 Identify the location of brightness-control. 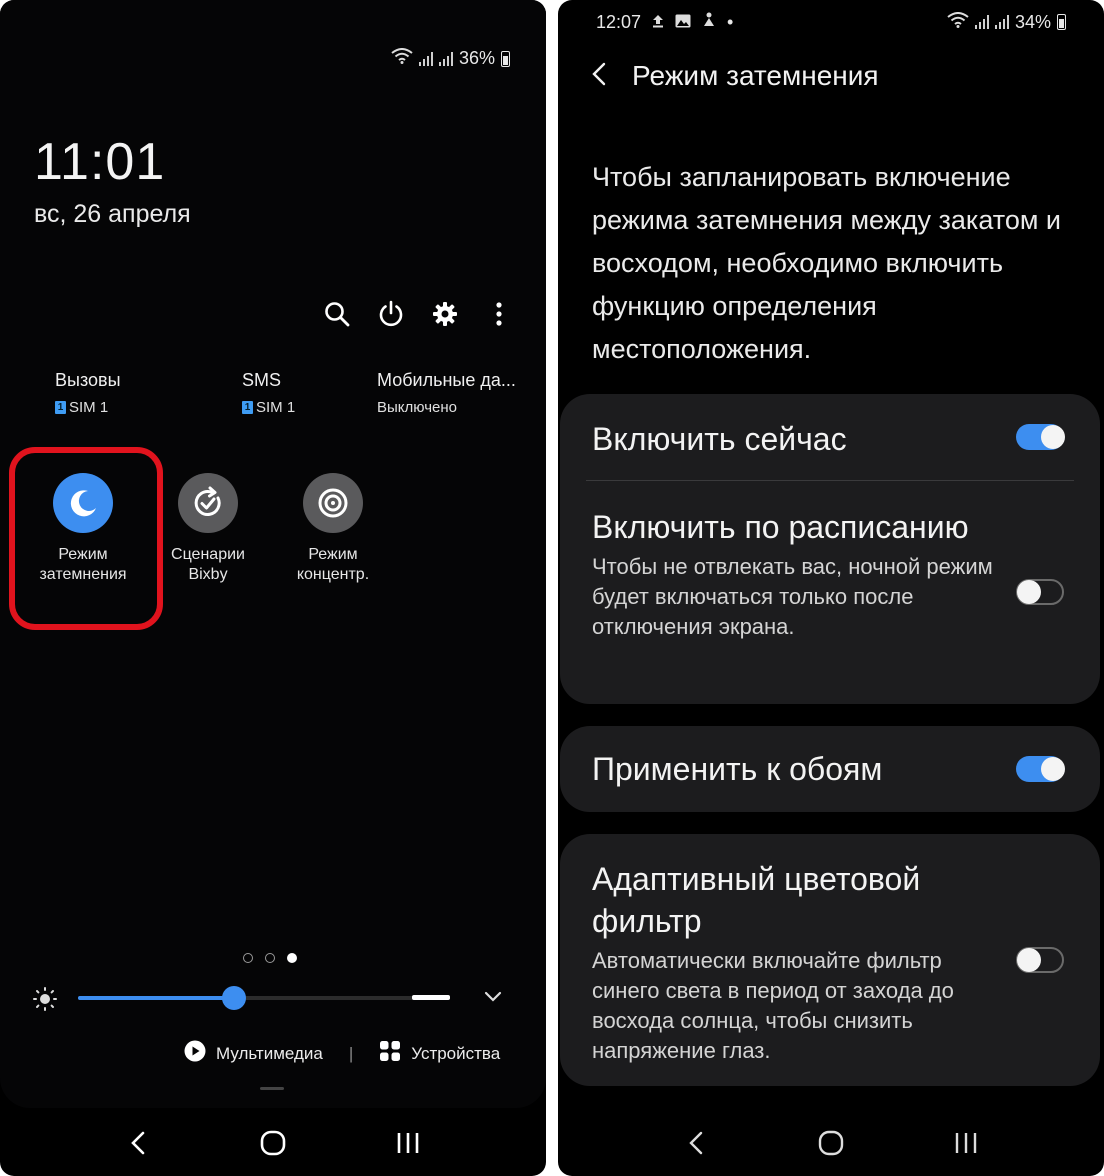
(270, 999).